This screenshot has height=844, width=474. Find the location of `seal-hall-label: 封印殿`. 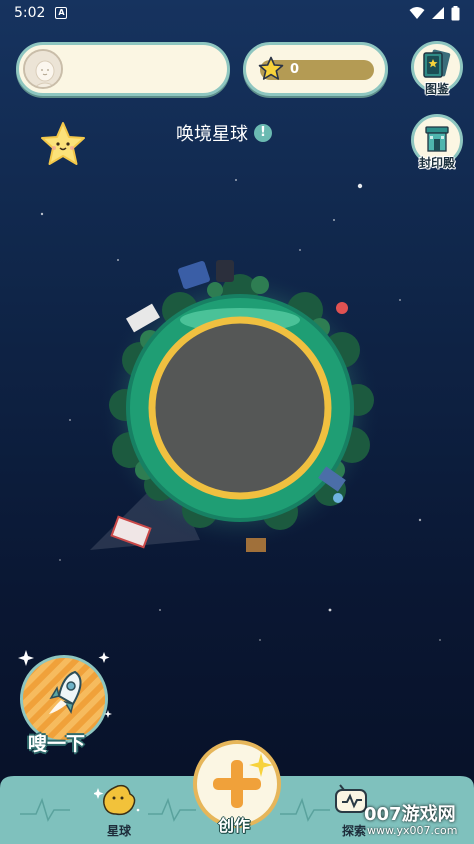

seal-hall-label: 封印殿 is located at coordinates (436, 163).